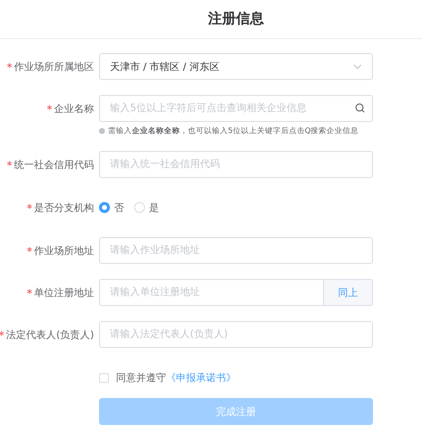  Describe the element at coordinates (104, 377) in the screenshot. I see `checkbox` at that location.